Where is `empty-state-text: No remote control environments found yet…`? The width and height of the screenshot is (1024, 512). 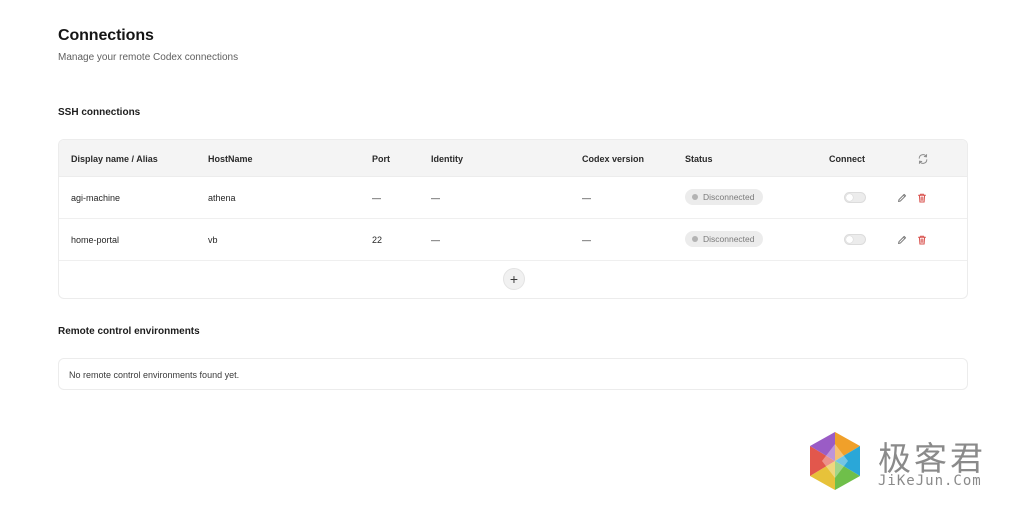 empty-state-text: No remote control environments found yet… is located at coordinates (154, 375).